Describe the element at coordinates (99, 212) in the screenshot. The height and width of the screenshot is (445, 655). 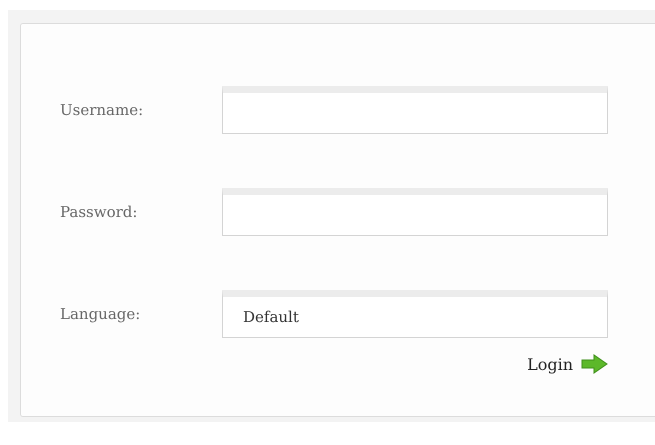
I see `field-label: Password:` at that location.